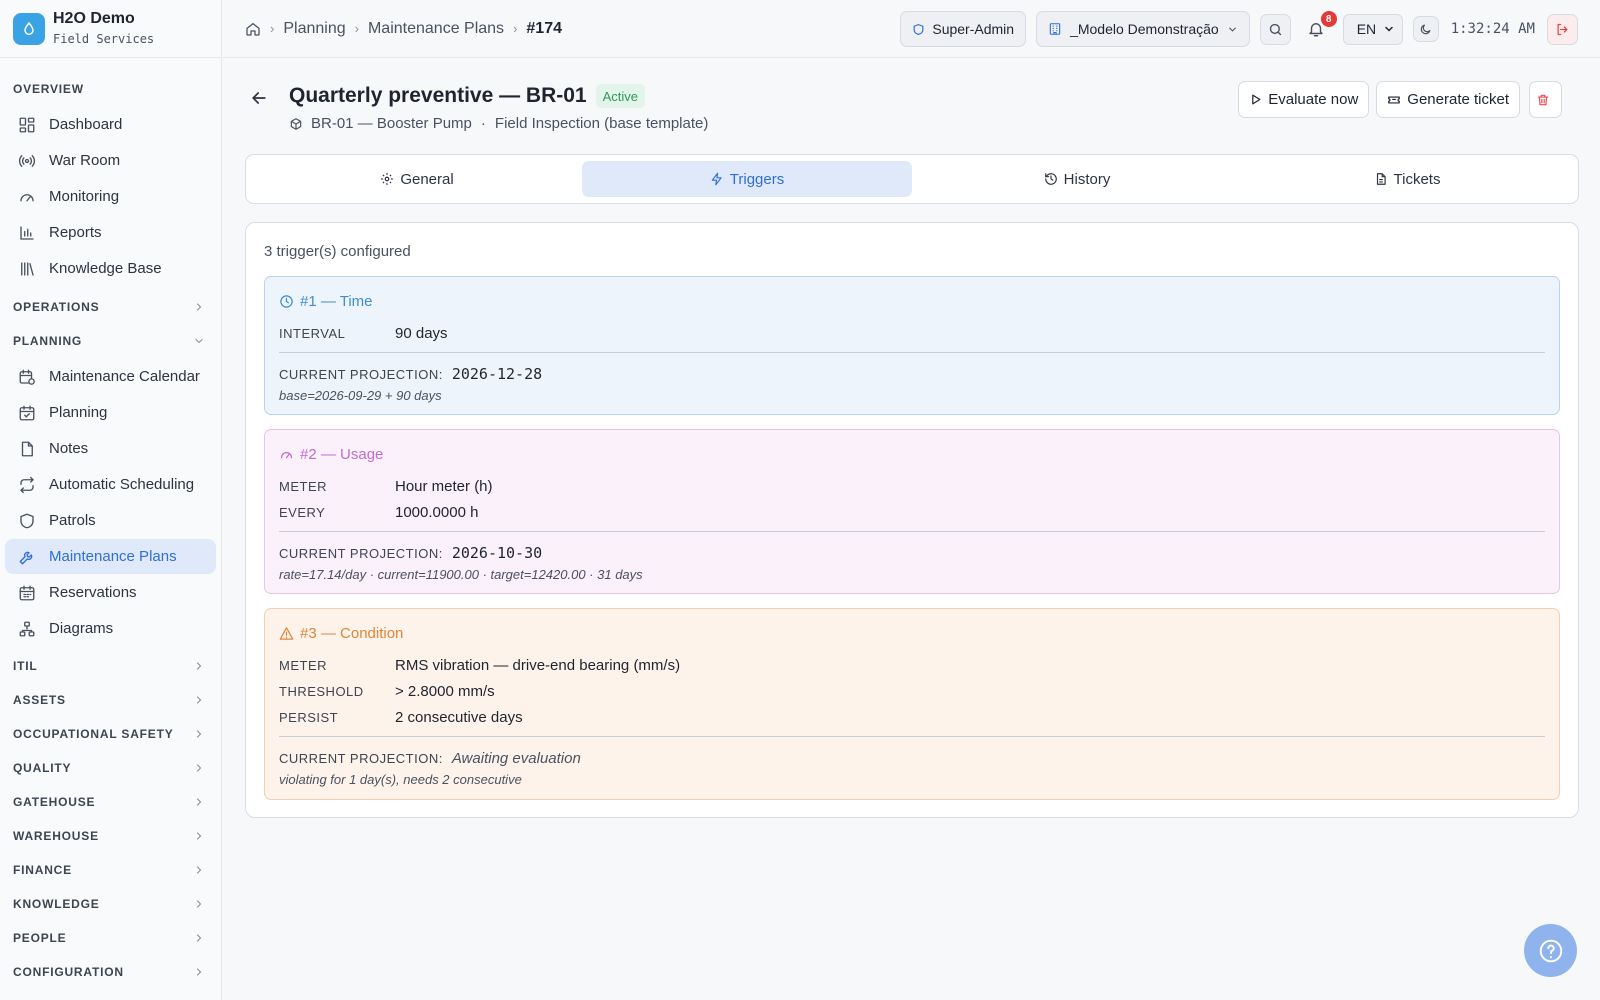  I want to click on language-select: EN, so click(1372, 29).